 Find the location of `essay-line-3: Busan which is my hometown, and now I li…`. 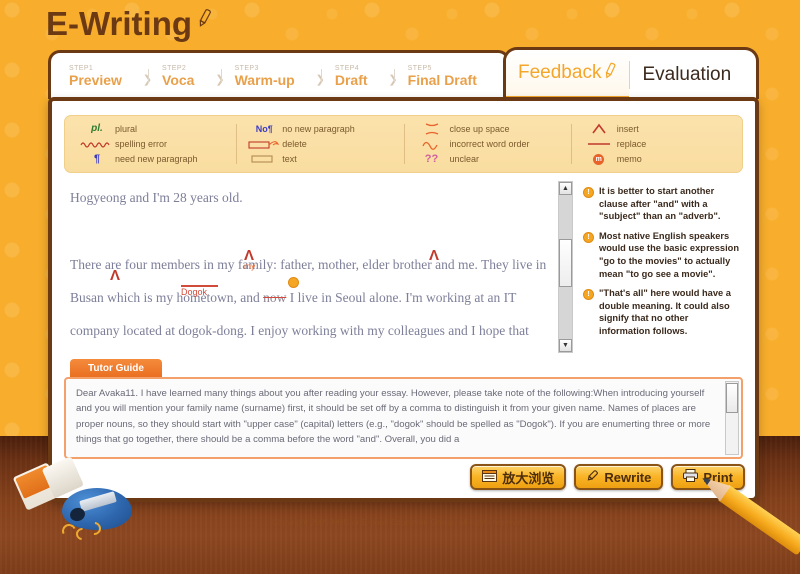

essay-line-3: Busan which is my hometown, and now I li… is located at coordinates (309, 297).